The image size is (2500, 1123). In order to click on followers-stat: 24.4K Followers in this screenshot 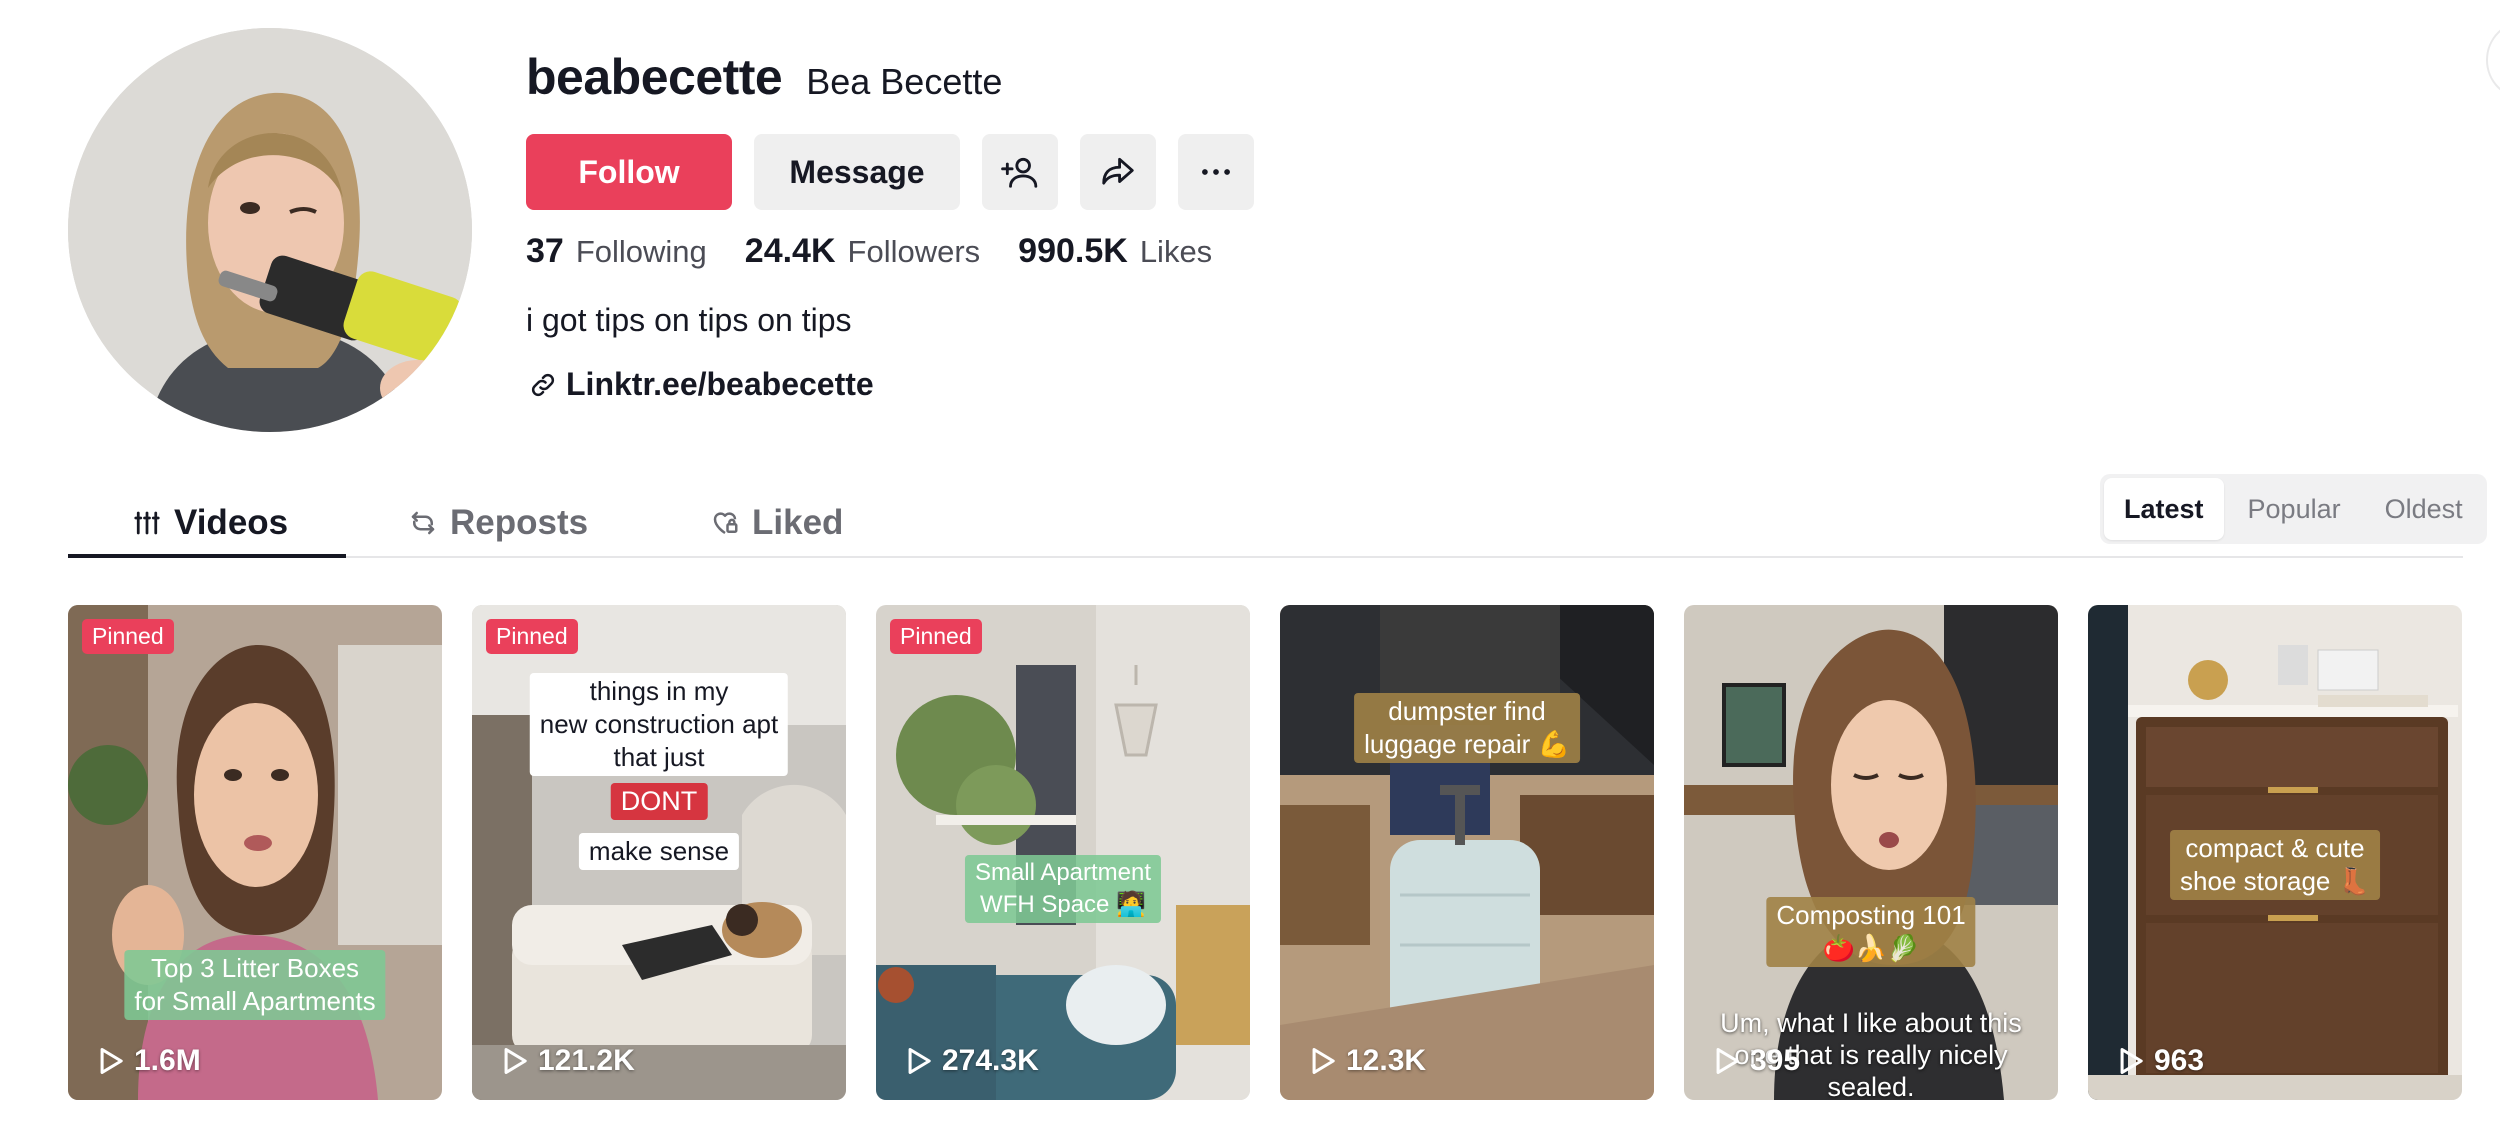, I will do `click(862, 251)`.